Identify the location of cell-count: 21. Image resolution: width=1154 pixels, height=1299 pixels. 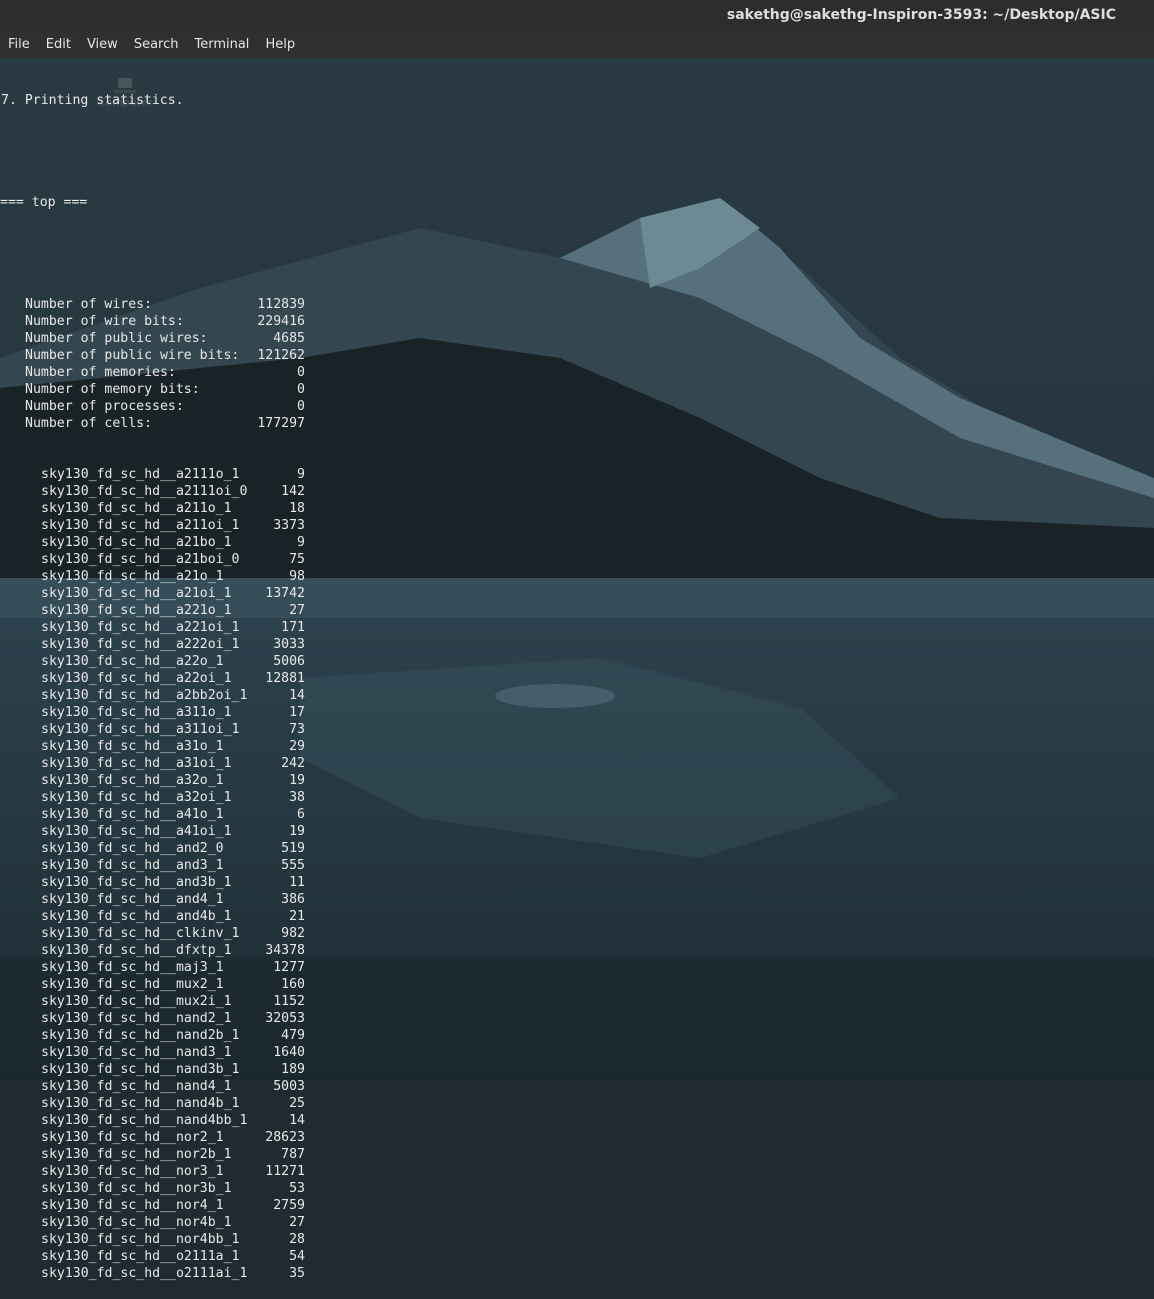
(297, 916).